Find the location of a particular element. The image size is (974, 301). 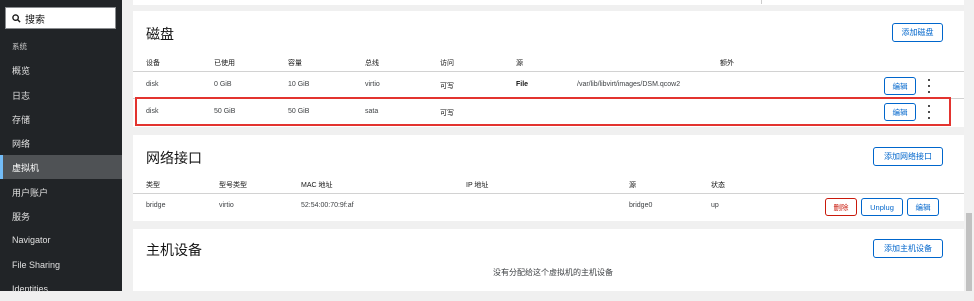

nic-source: bridge0 is located at coordinates (641, 205).